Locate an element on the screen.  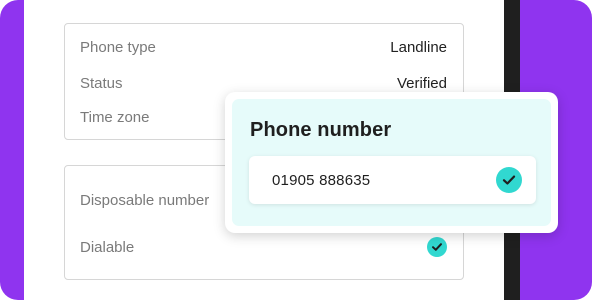
phone-type-row: Phone type Landline is located at coordinates (263, 47).